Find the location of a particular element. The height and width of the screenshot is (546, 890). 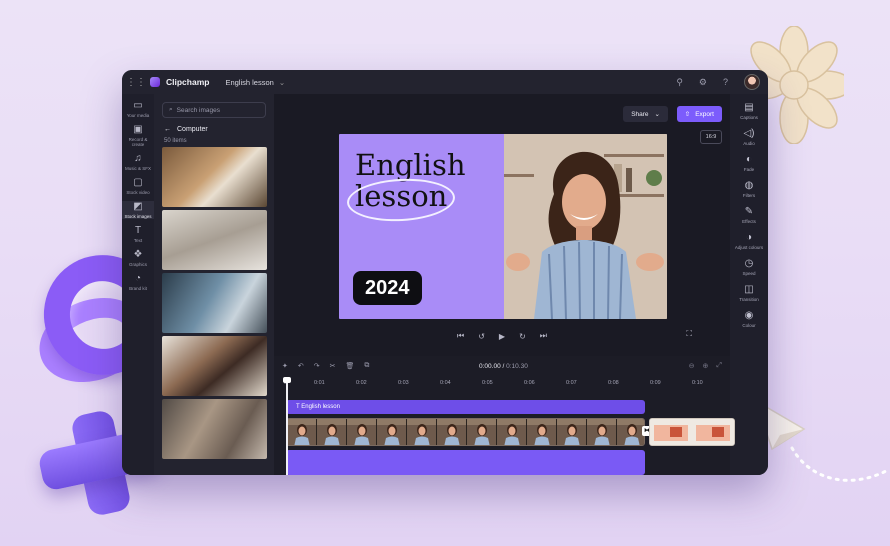

search-icon: ⌕ is located at coordinates (171, 109).